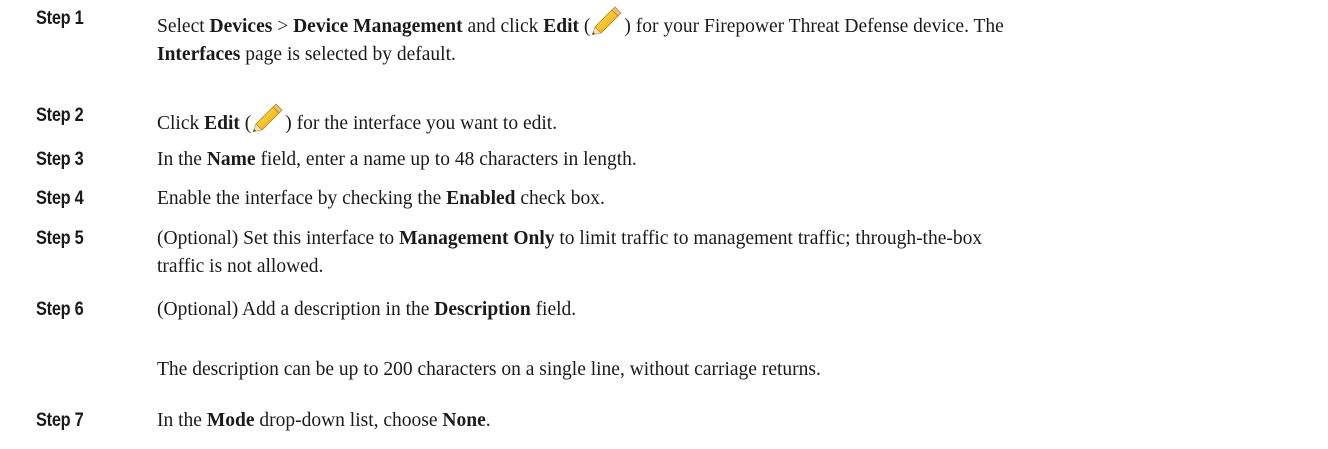 This screenshot has height=449, width=1328. What do you see at coordinates (421, 123) in the screenshot?
I see `text: ) for the interface you want to edit.` at bounding box center [421, 123].